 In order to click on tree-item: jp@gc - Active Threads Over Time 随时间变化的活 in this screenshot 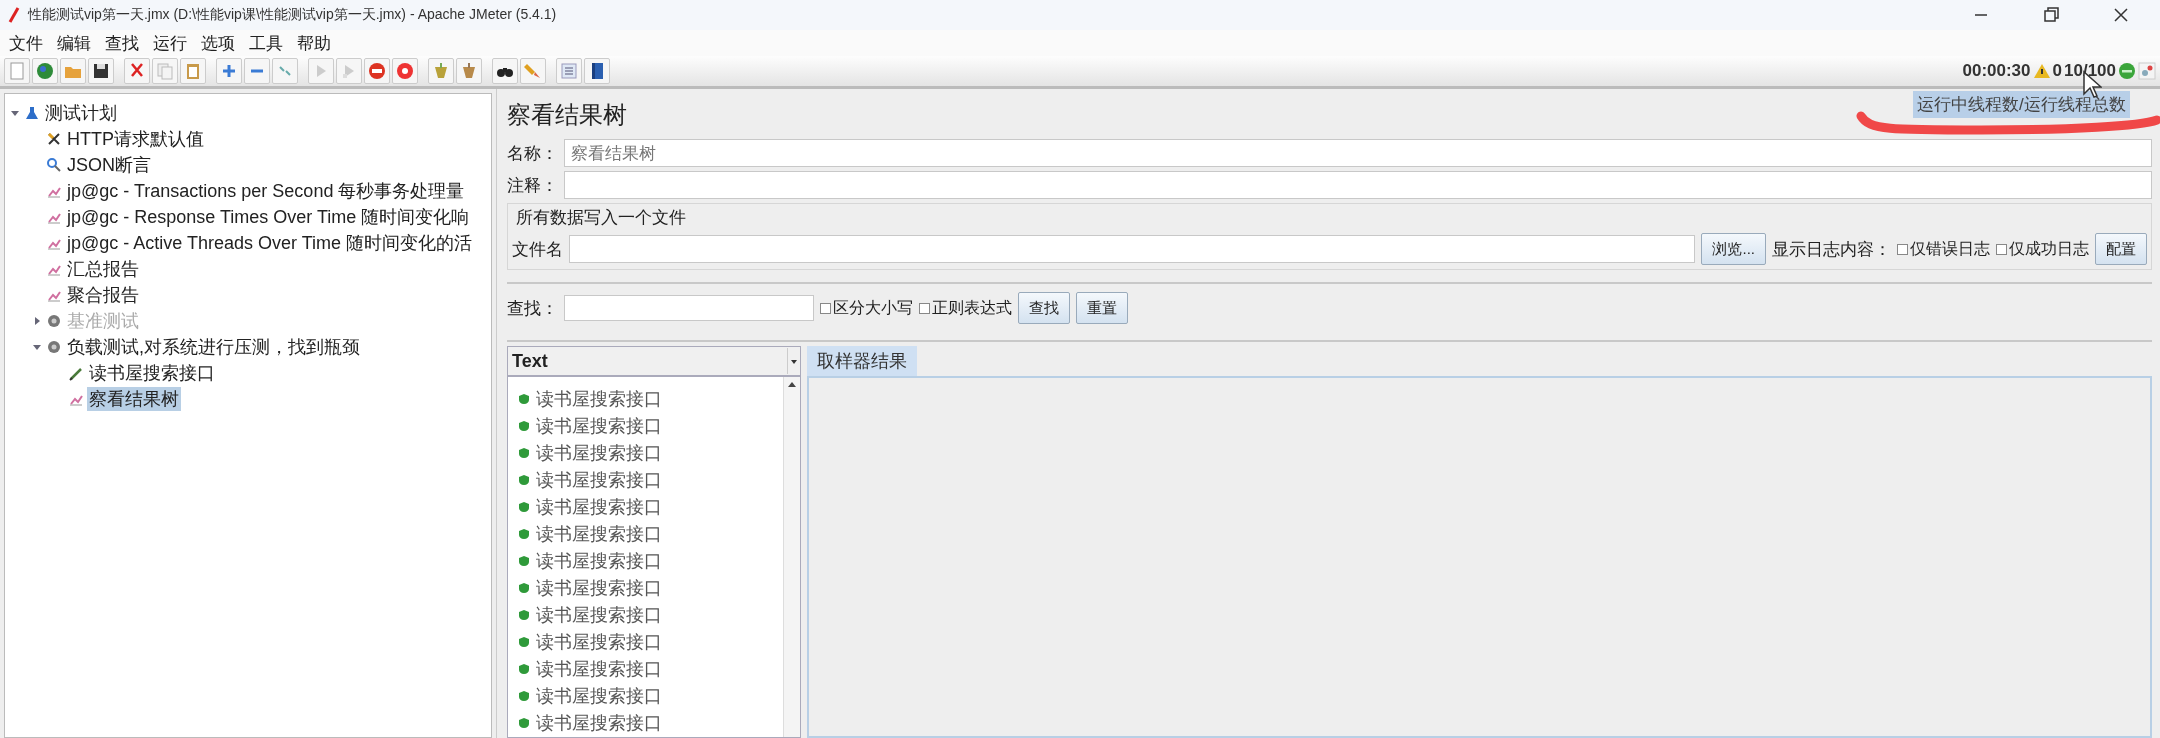, I will do `click(270, 243)`.